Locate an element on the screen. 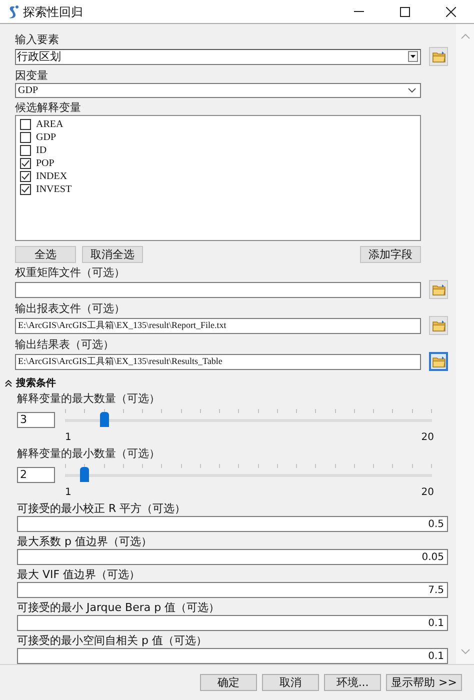 Image resolution: width=474 pixels, height=700 pixels. list-action-button: 全选 is located at coordinates (45, 254).